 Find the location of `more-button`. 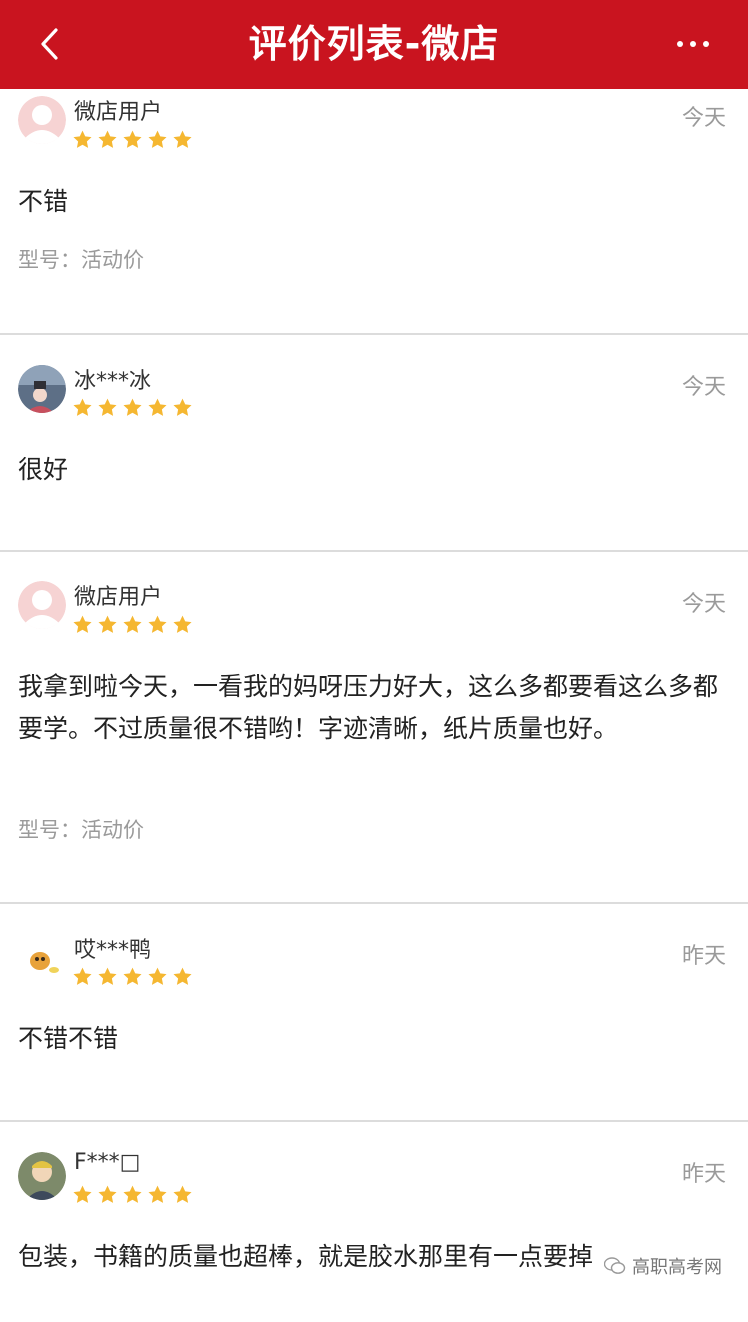

more-button is located at coordinates (693, 44).